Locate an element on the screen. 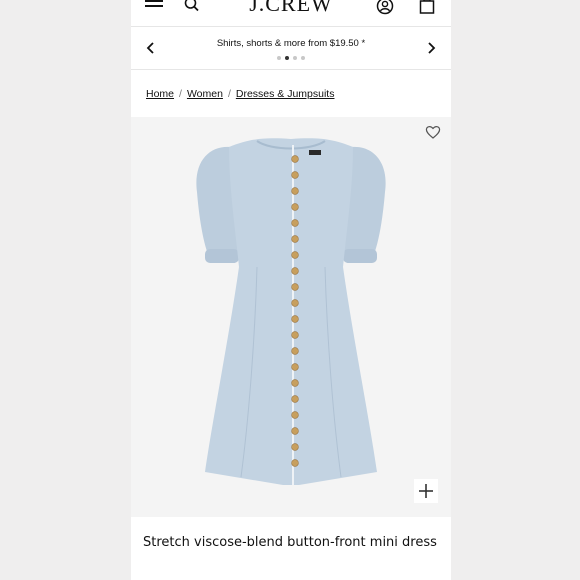 This screenshot has height=580, width=580. account-icon is located at coordinates (385, 7).